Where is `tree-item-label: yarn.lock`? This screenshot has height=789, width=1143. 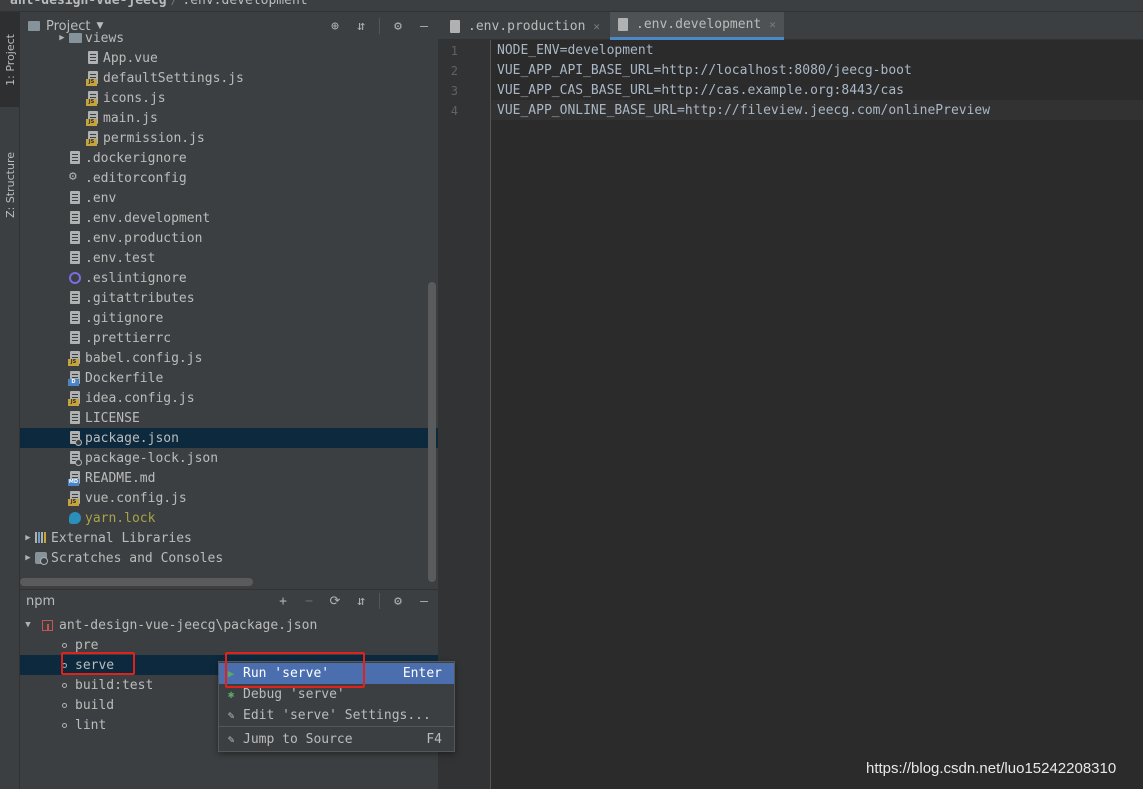 tree-item-label: yarn.lock is located at coordinates (120, 518).